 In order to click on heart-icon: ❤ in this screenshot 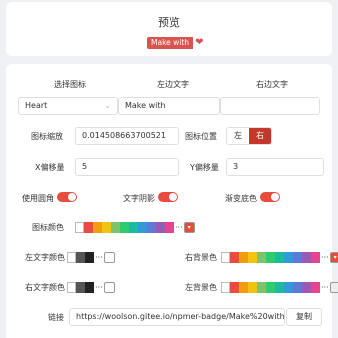, I will do `click(199, 43)`.